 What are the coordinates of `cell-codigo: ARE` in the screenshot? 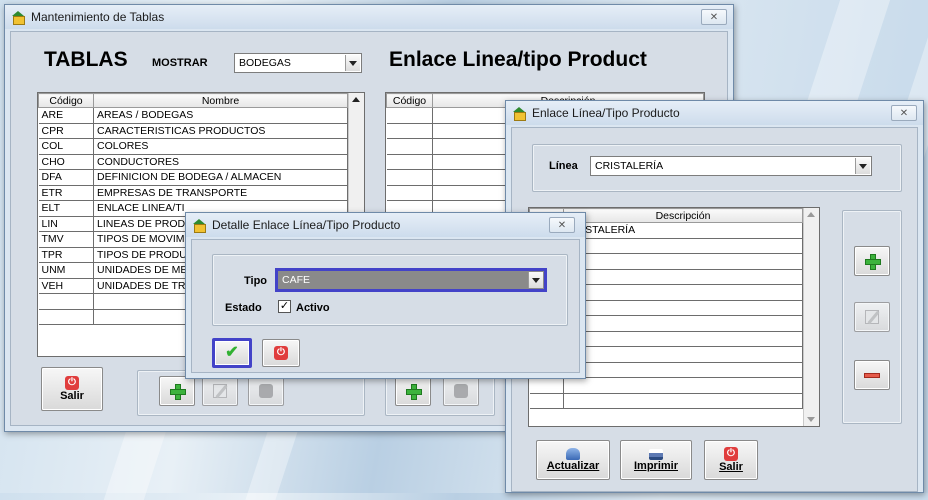 It's located at (66, 115).